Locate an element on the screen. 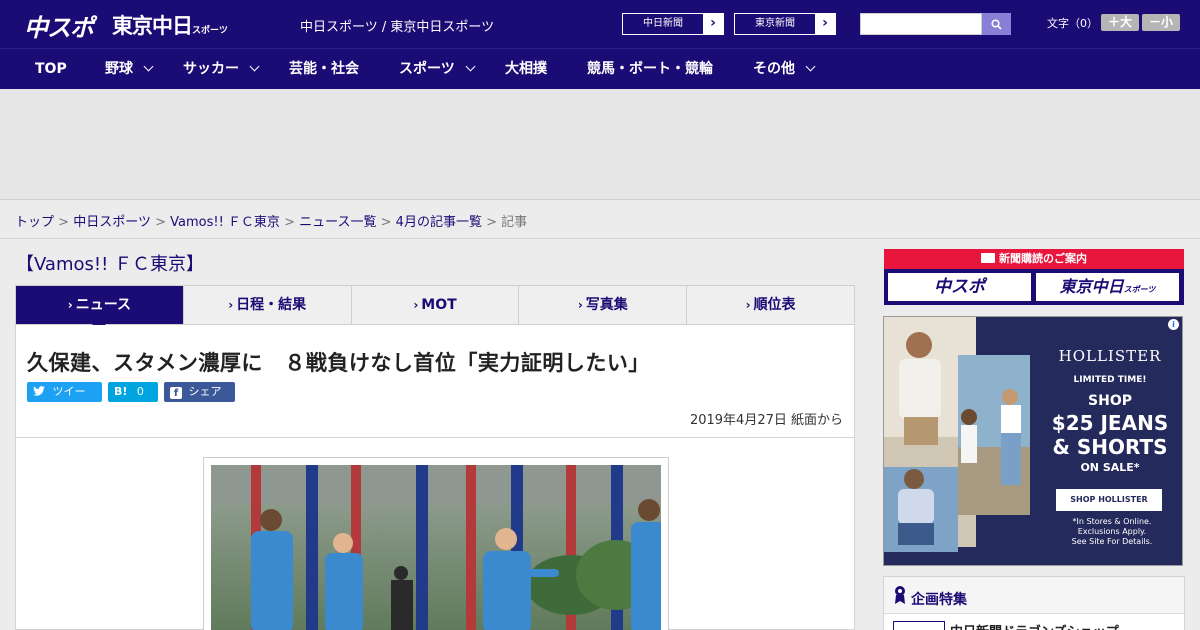  feature-item-dragons-shop: 中日新聞ドラゴンズショップ is located at coordinates (1034, 625).